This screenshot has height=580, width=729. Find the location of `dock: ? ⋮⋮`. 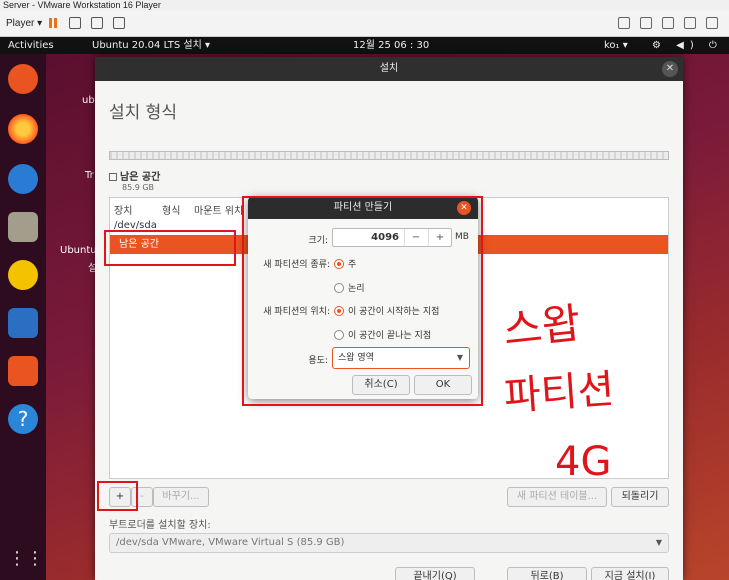

dock: ? ⋮⋮ is located at coordinates (23, 317).